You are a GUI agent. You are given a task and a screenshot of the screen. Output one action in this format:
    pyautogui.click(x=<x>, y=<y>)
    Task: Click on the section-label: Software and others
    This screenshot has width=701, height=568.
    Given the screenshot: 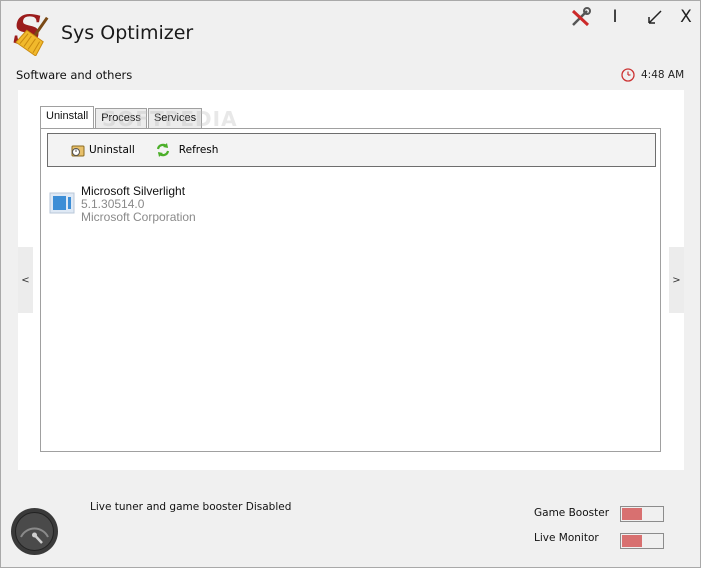 What is the action you would take?
    pyautogui.click(x=74, y=75)
    